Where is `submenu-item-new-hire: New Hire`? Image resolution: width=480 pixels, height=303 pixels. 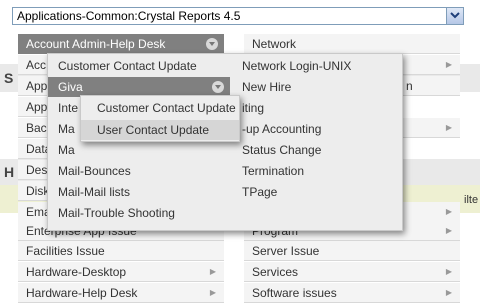
submenu-item-new-hire: New Hire is located at coordinates (317, 87).